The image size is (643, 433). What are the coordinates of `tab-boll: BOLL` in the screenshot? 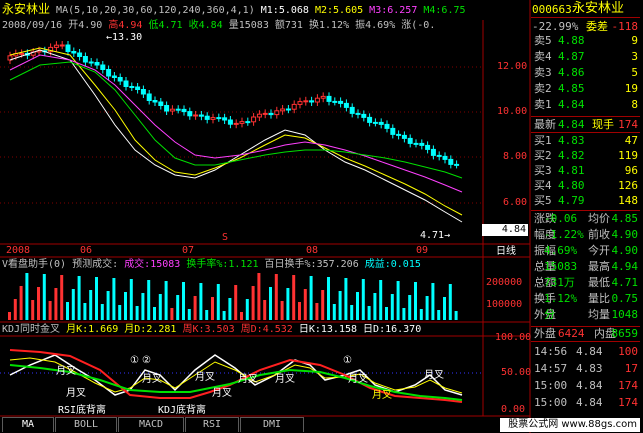 It's located at (86, 424).